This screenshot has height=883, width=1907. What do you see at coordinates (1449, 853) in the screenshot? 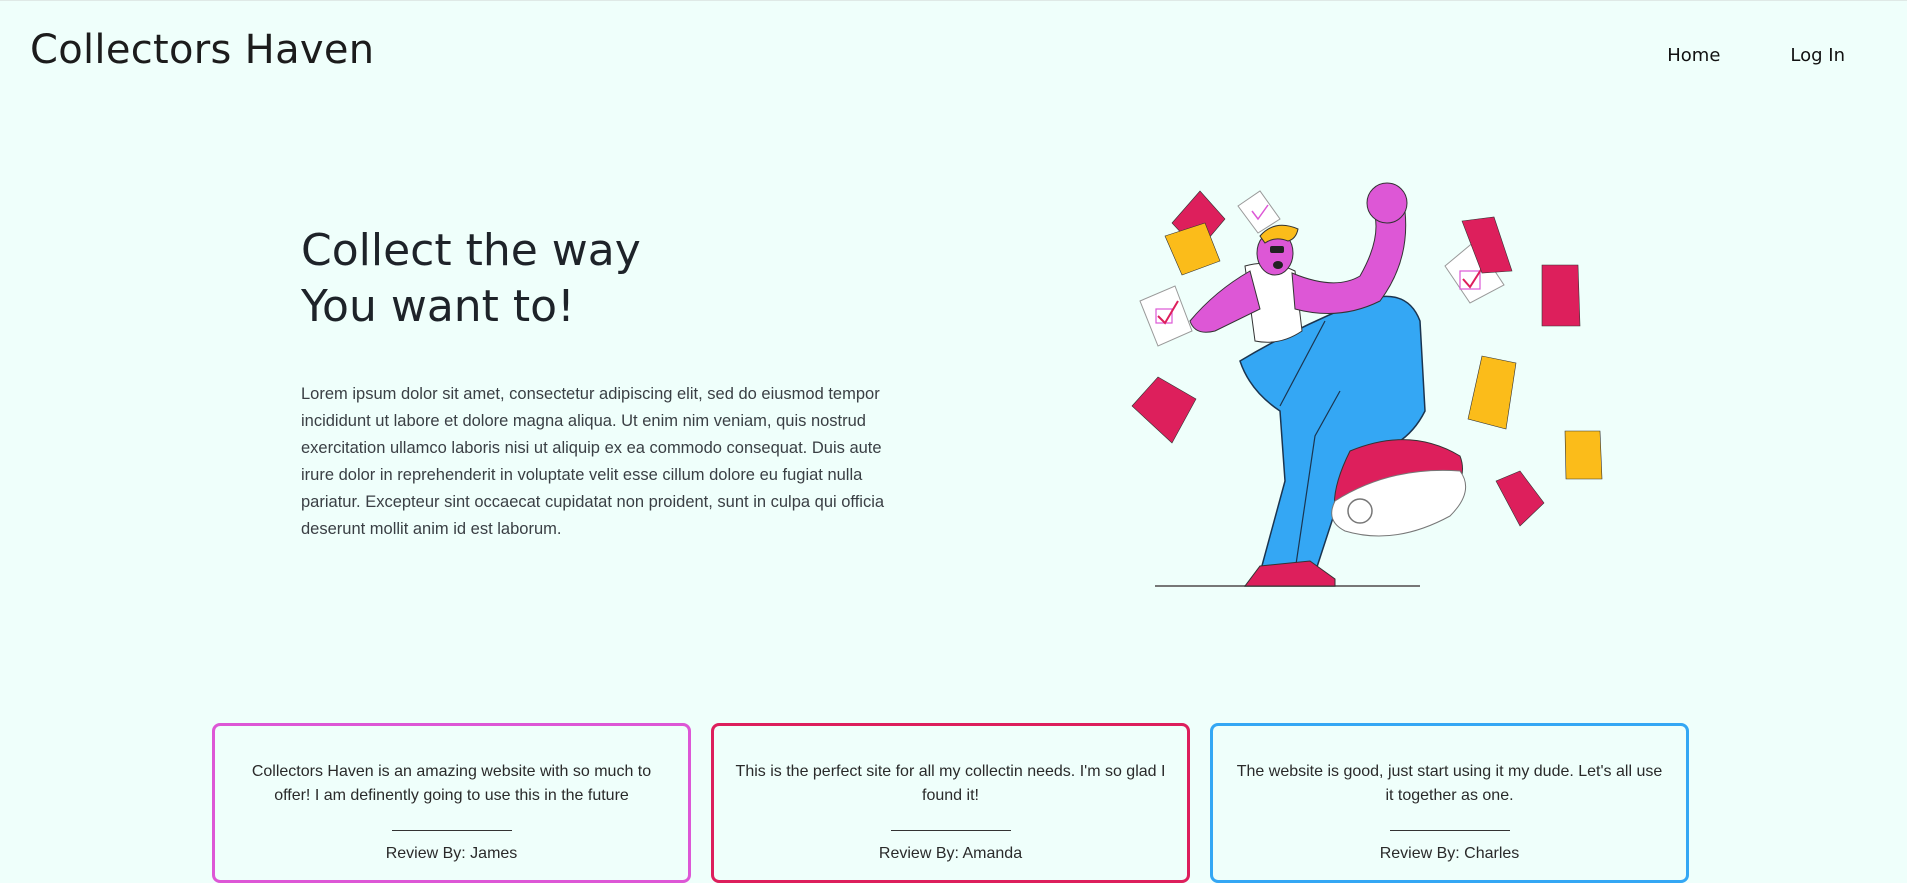
I see `review-author: Review By: Charles` at bounding box center [1449, 853].